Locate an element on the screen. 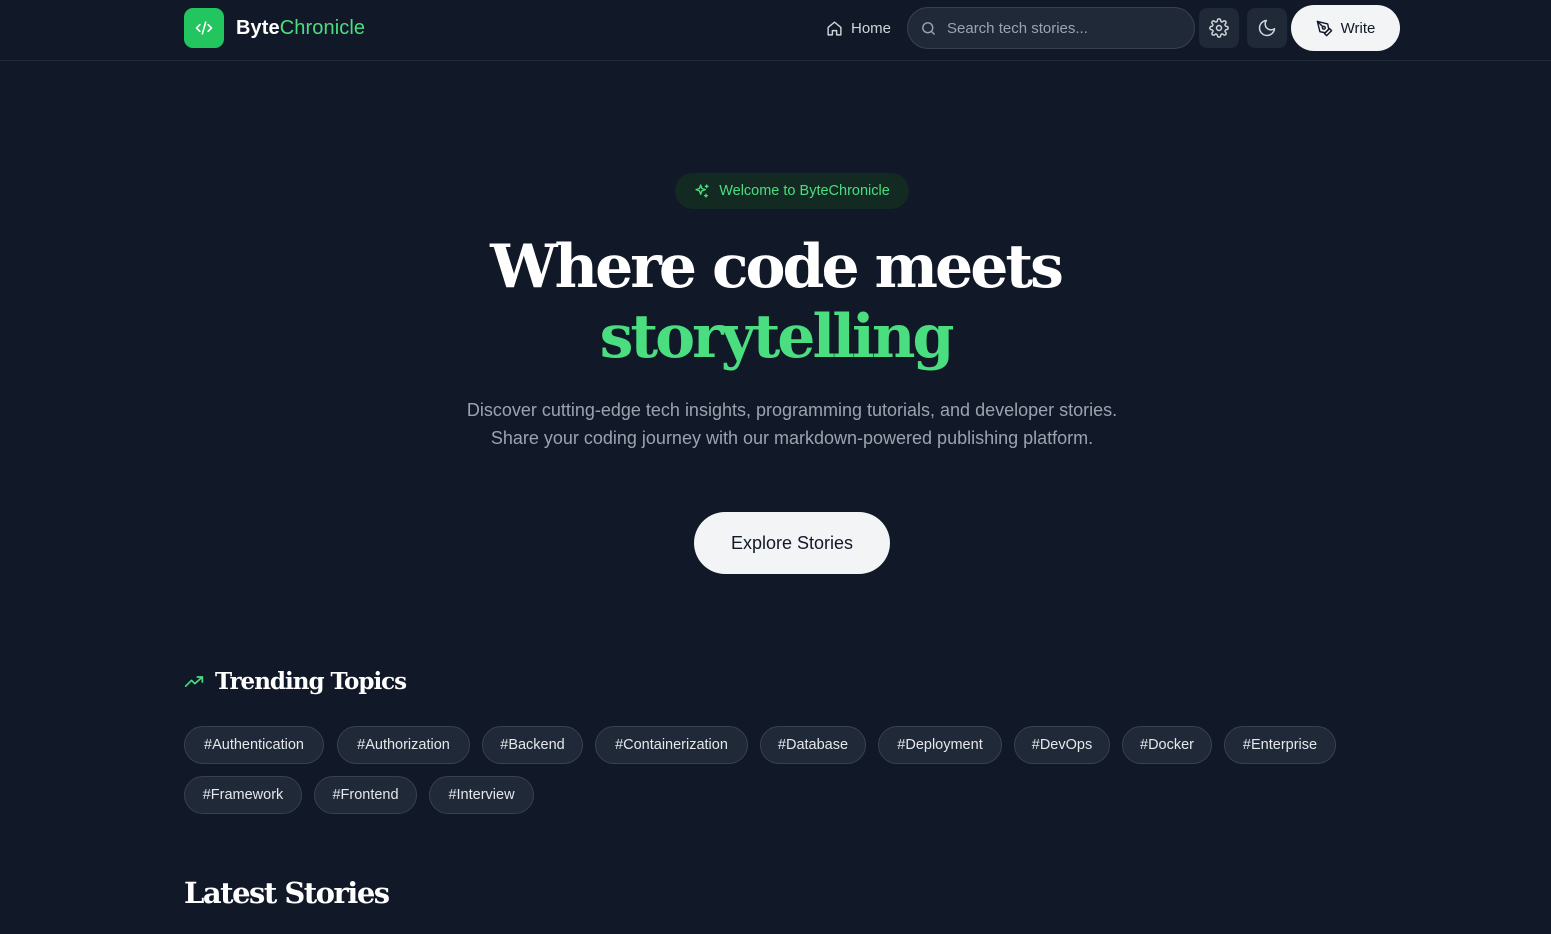 The height and width of the screenshot is (934, 1551). write-button: Write is located at coordinates (1345, 28).